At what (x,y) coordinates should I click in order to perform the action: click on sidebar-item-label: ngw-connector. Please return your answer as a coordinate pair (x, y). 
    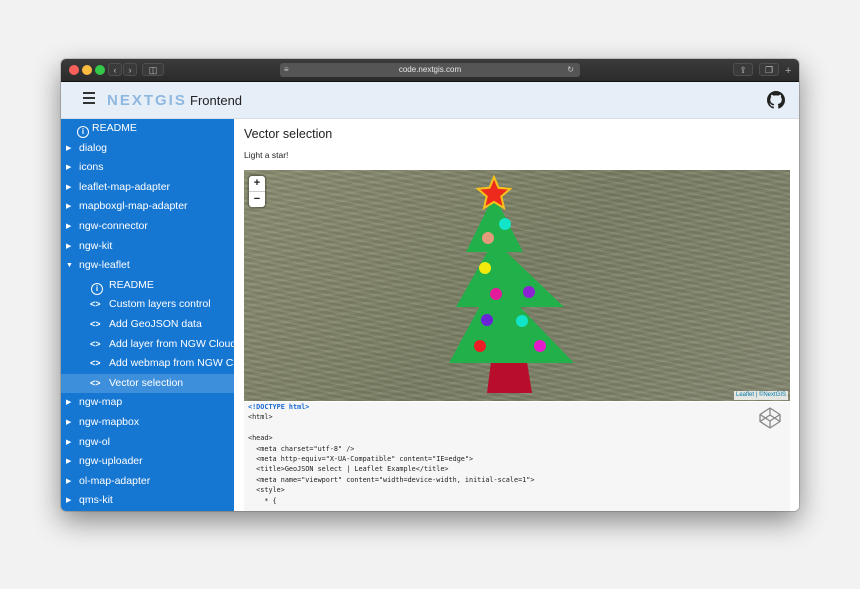
    Looking at the image, I should click on (113, 225).